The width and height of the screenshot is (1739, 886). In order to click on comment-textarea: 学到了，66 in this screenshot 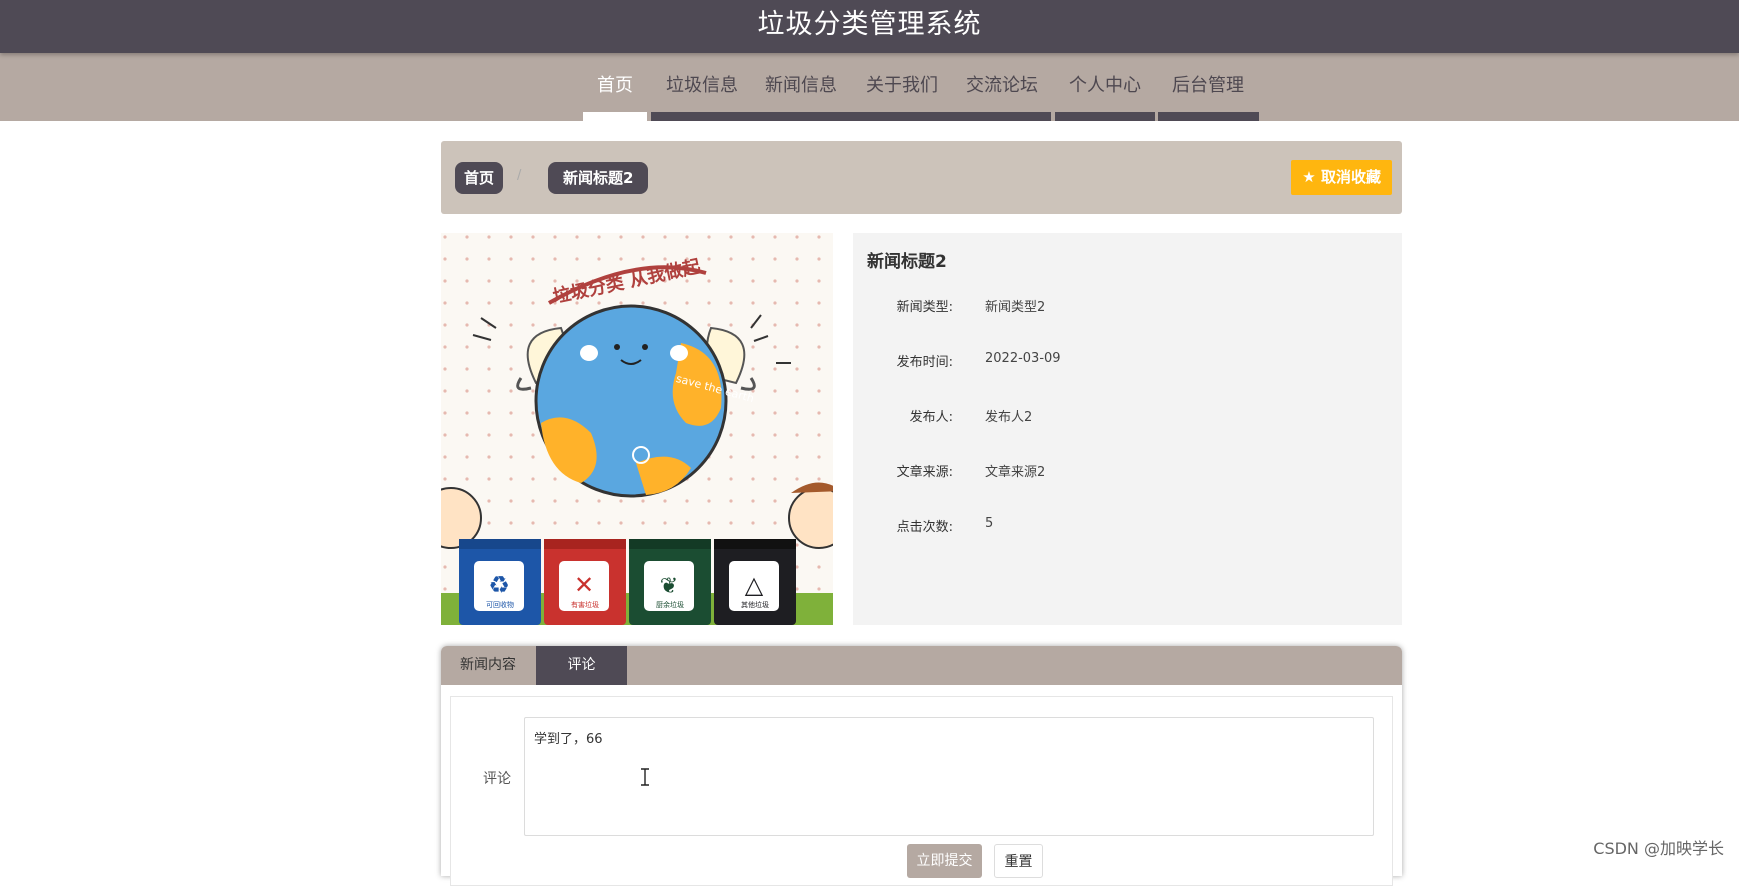, I will do `click(949, 776)`.